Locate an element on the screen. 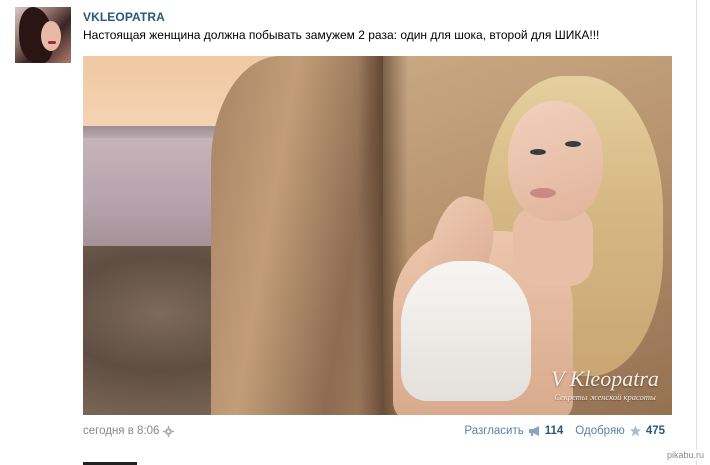 This screenshot has width=710, height=465. post-timestamp: сегодня в 8:06 is located at coordinates (121, 431).